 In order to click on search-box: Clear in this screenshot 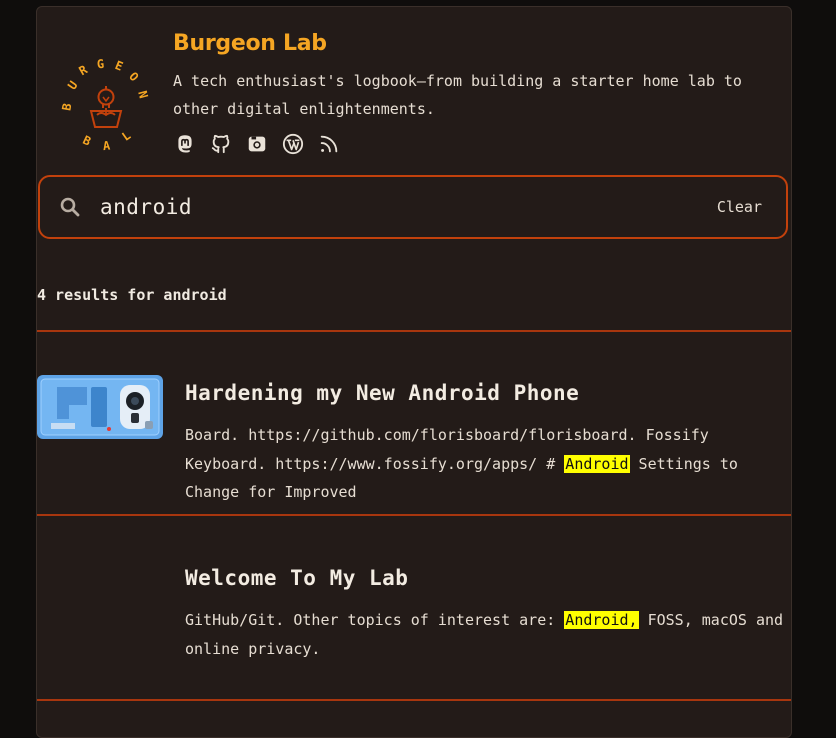, I will do `click(413, 207)`.